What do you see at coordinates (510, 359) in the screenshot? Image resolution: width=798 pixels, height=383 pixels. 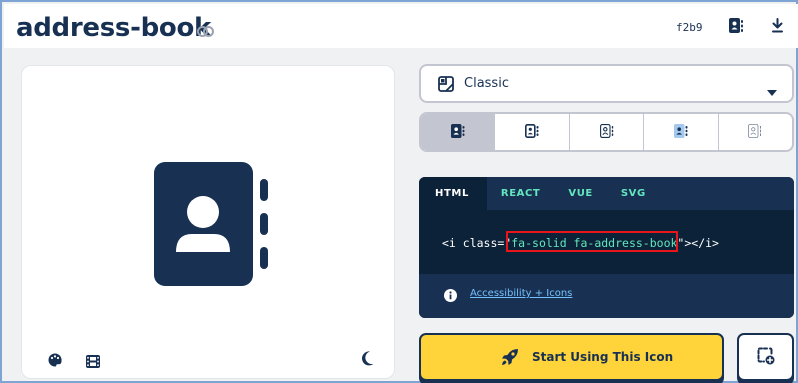 I see `rocket-icon` at bounding box center [510, 359].